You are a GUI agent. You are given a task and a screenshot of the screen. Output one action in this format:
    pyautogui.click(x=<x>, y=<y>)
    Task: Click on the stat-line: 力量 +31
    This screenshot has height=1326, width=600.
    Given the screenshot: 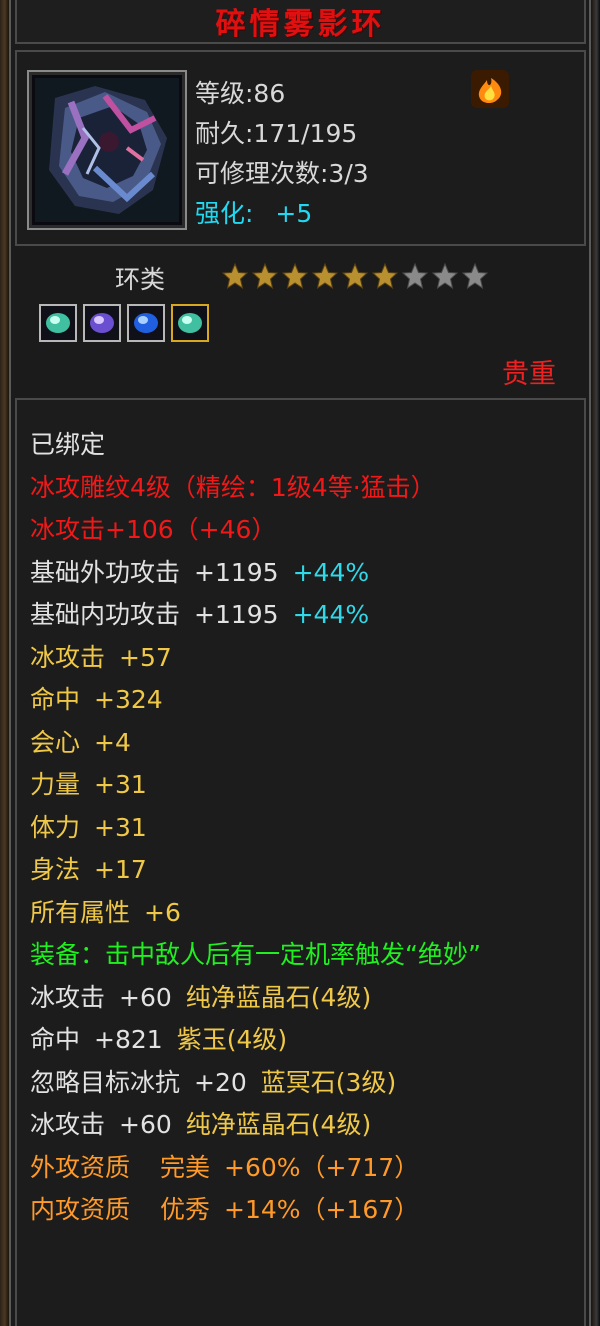 What is the action you would take?
    pyautogui.click(x=305, y=785)
    